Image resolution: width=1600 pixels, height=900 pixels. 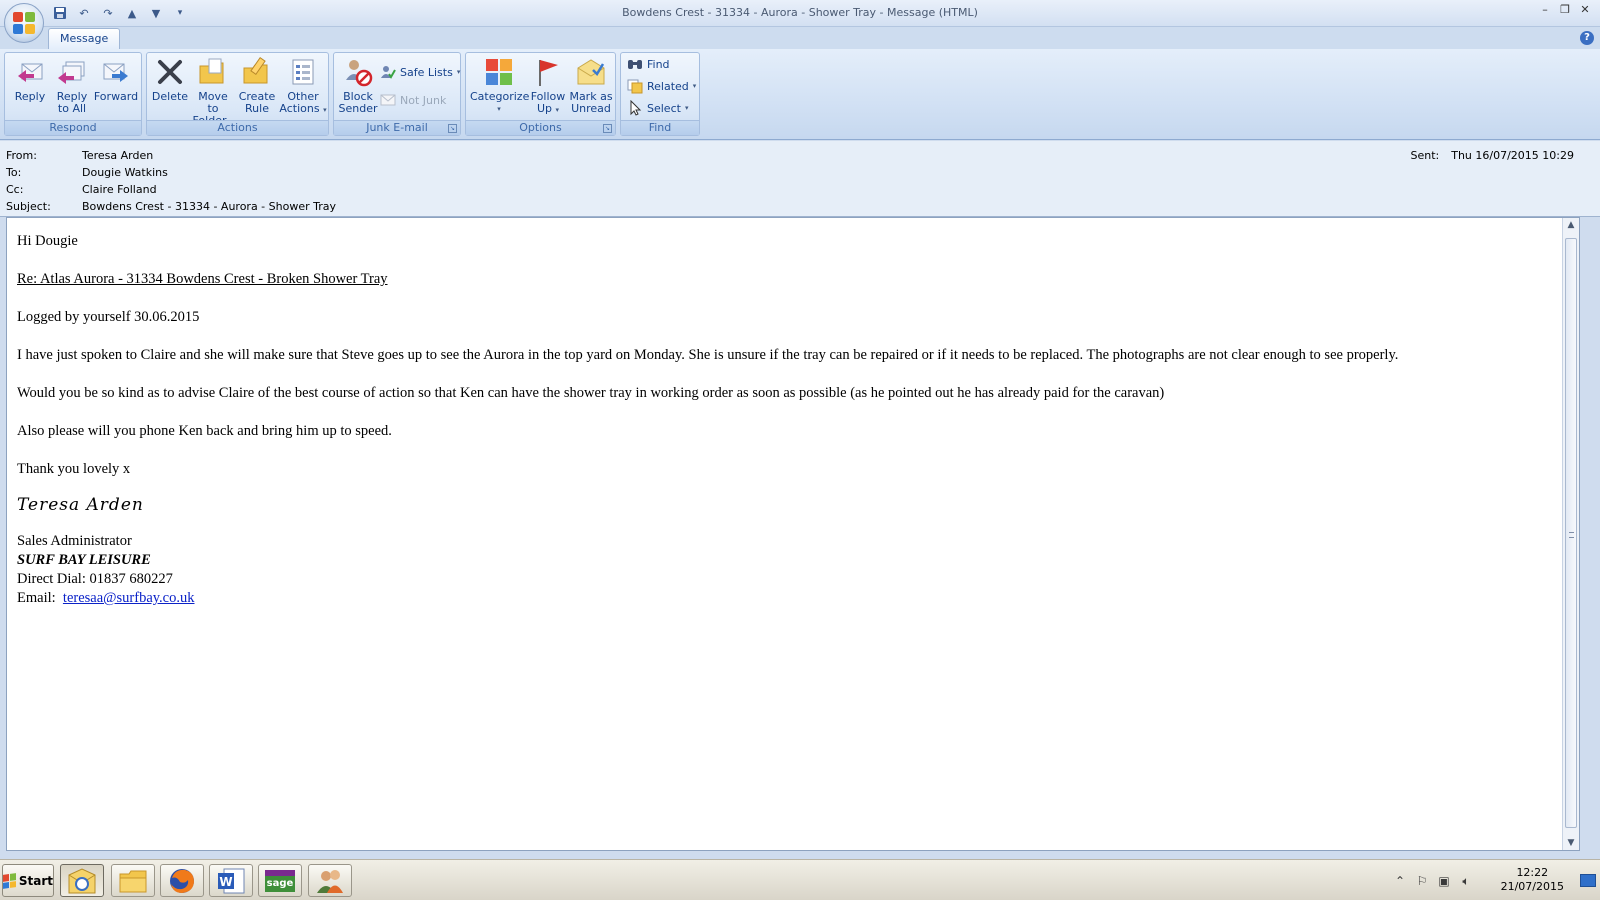 I want to click on from-value: Teresa Arden, so click(x=117, y=156).